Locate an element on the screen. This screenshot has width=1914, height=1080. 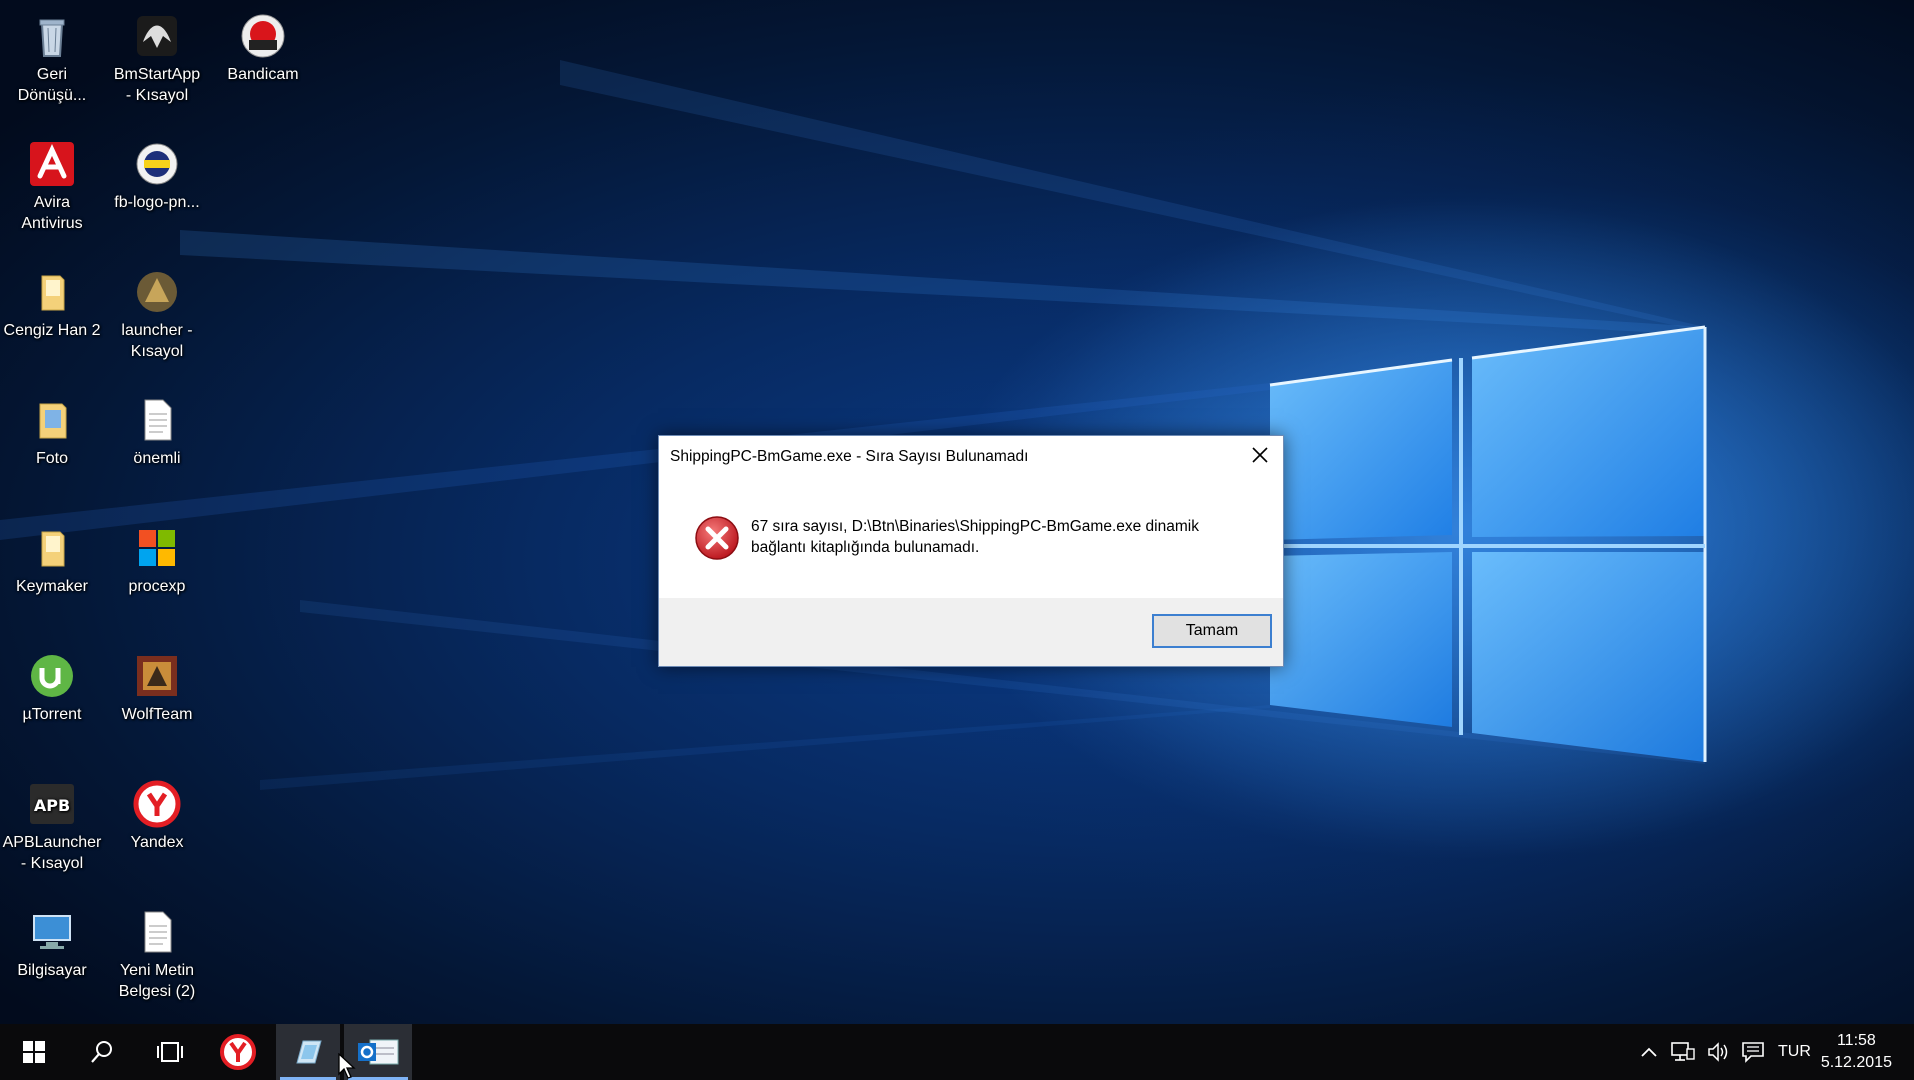
show-hidden-icons-button is located at coordinates (1649, 1052).